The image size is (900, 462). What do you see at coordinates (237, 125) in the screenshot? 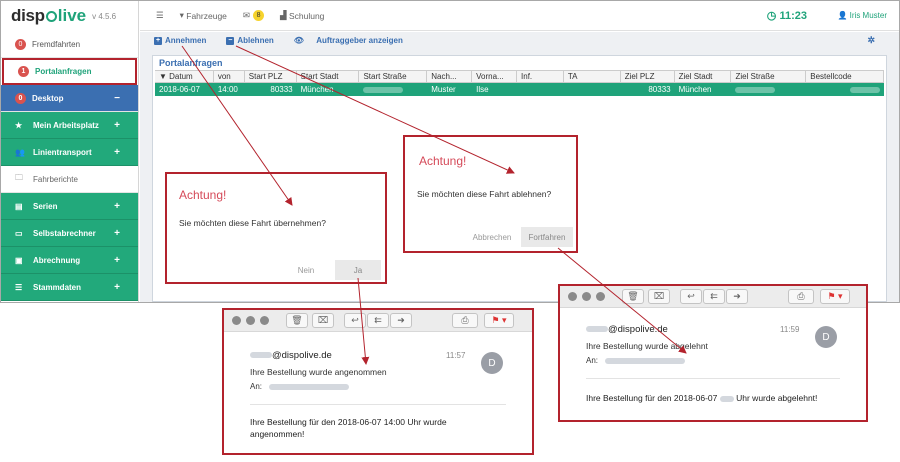
I see `arrow-accept-to-dialog` at bounding box center [237, 125].